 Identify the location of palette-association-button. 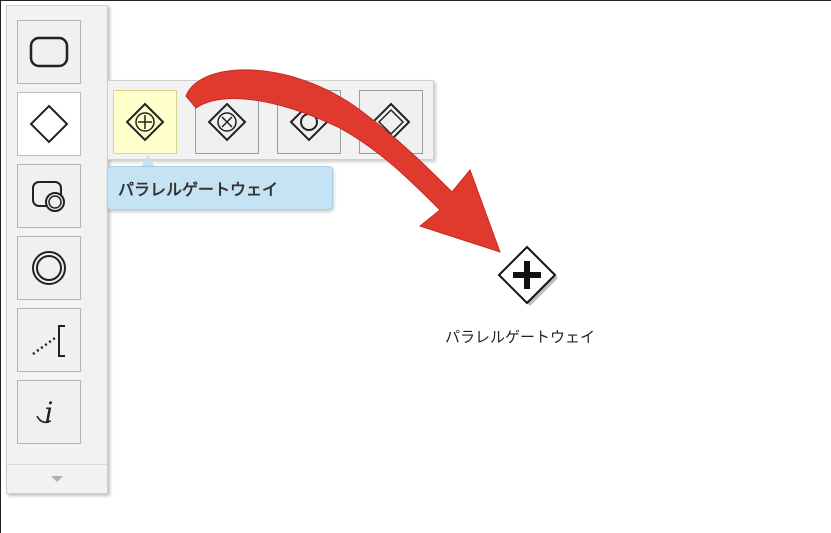
(49, 340).